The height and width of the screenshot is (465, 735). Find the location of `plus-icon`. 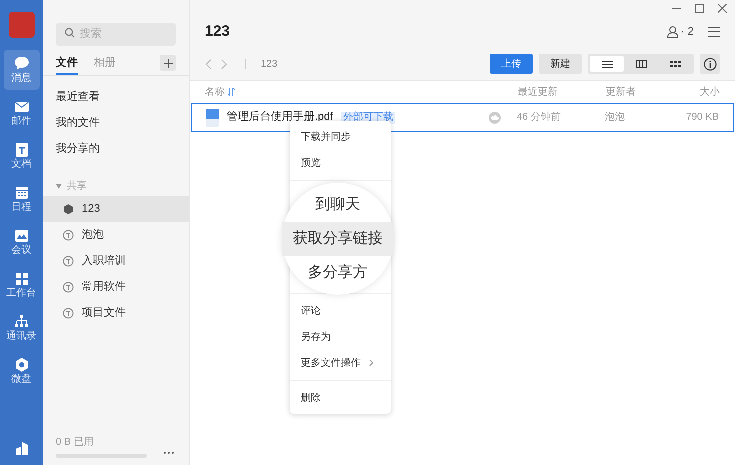

plus-icon is located at coordinates (168, 63).